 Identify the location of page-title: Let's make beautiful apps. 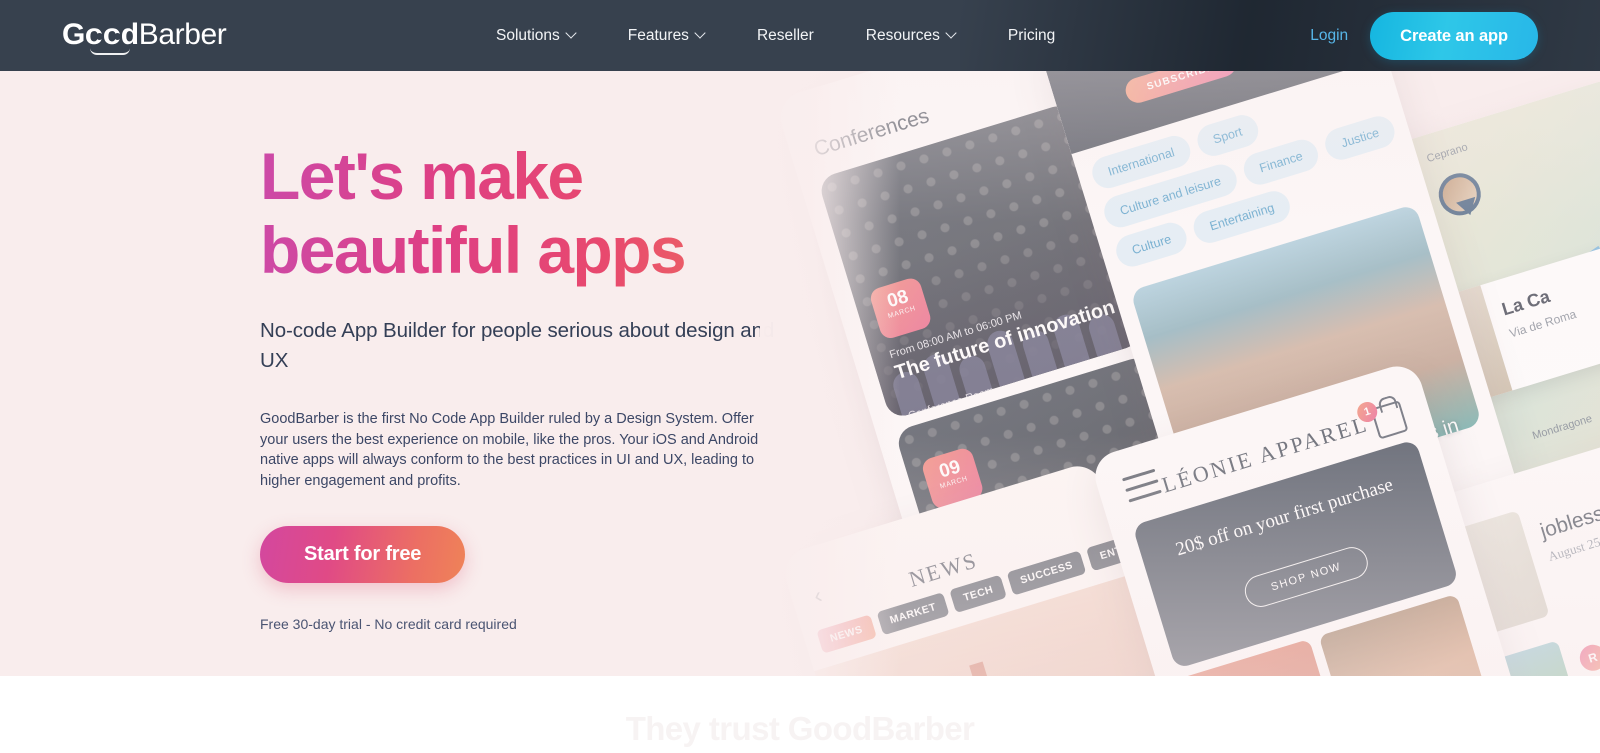
(540, 213).